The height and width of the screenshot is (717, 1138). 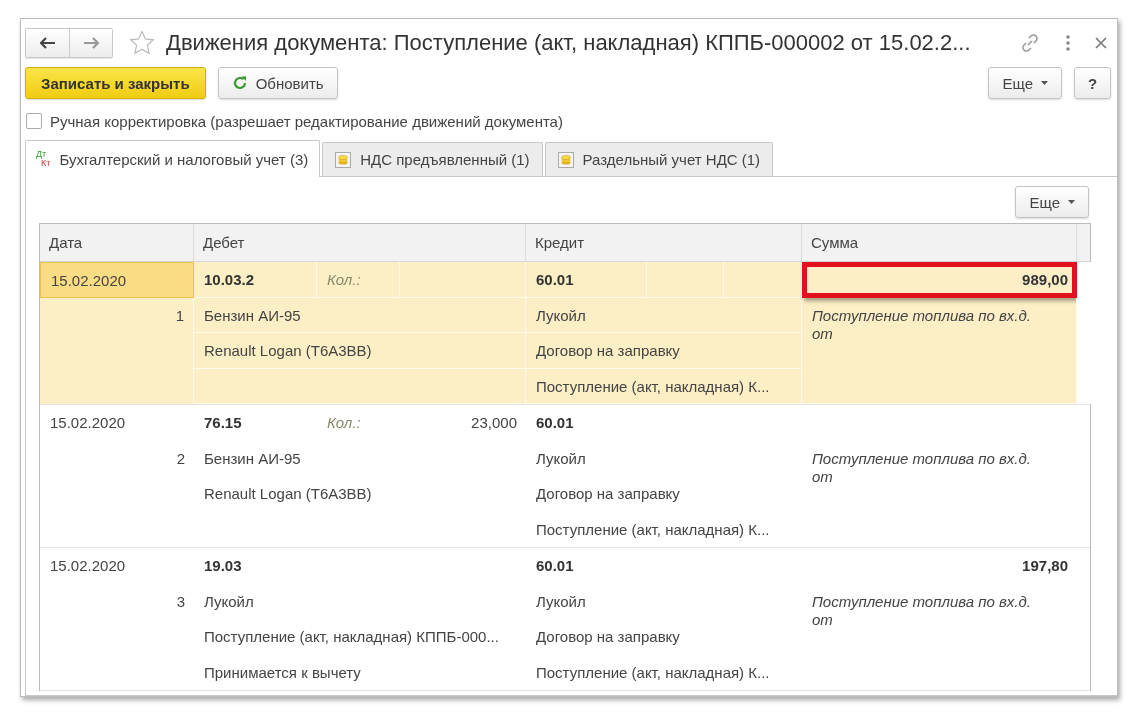 What do you see at coordinates (142, 43) in the screenshot?
I see `star-icon` at bounding box center [142, 43].